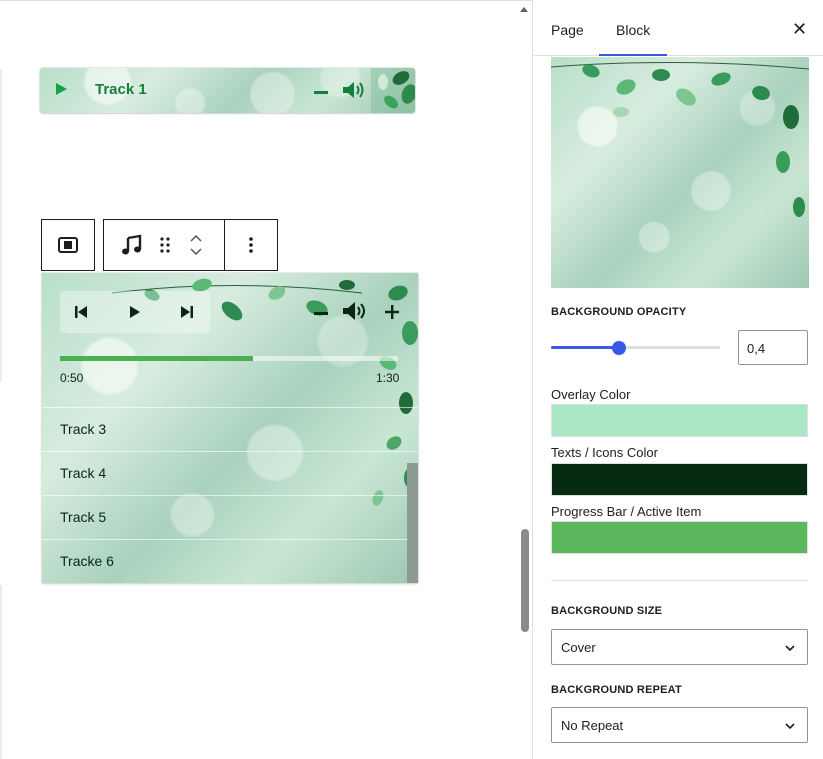  I want to click on list-item: Track 4, so click(230, 473).